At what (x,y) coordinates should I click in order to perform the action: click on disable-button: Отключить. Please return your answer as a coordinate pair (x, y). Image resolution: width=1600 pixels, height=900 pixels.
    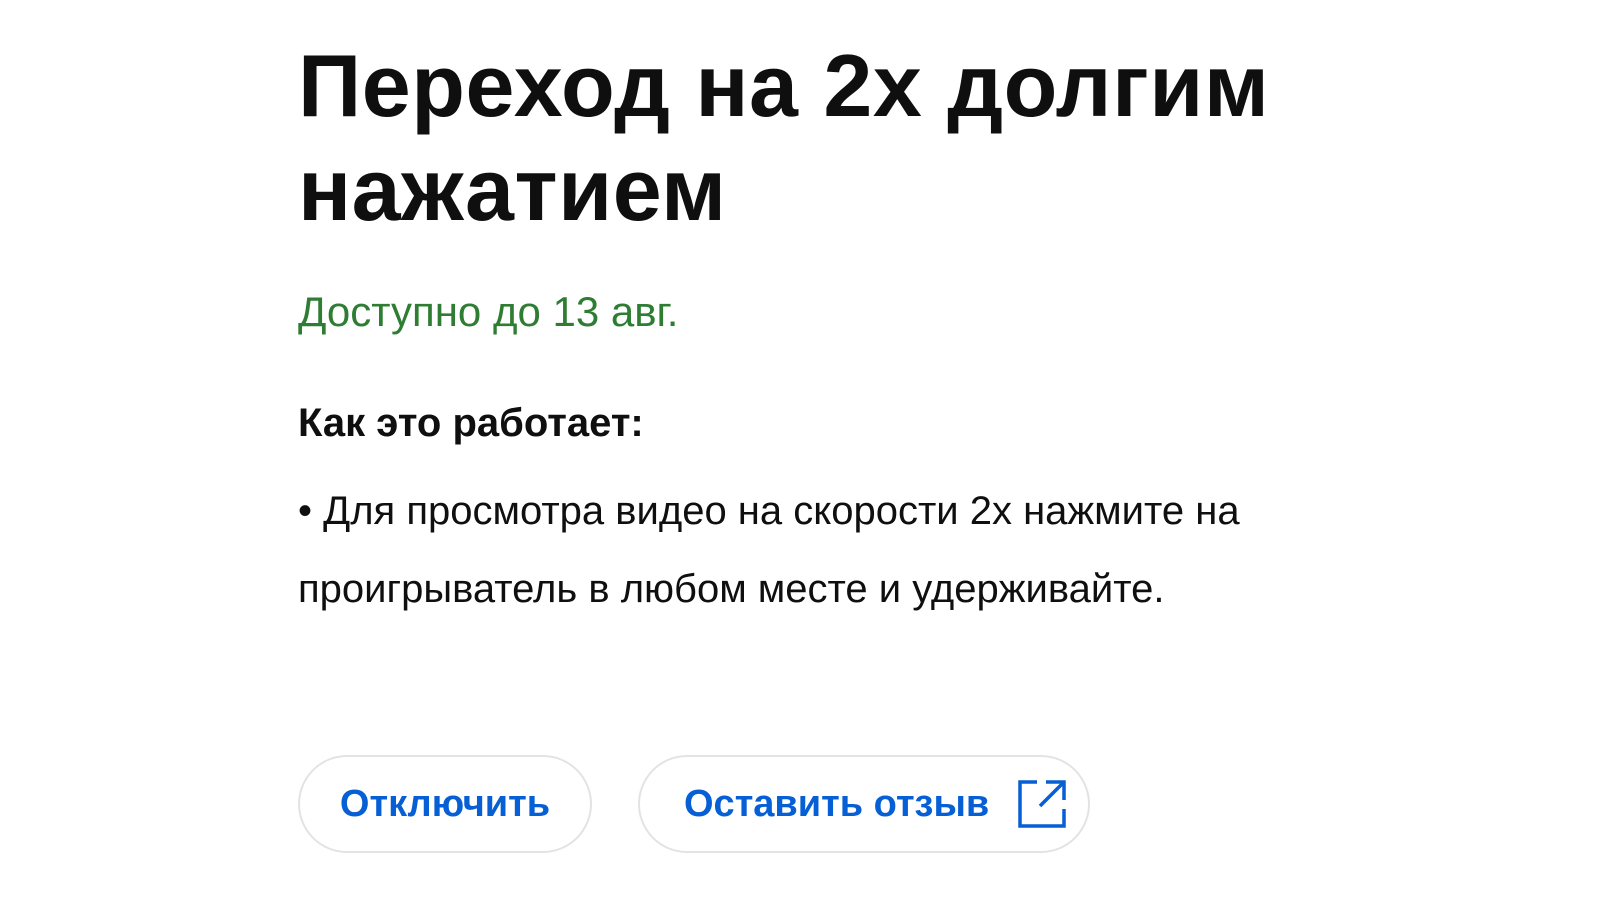
    Looking at the image, I should click on (445, 804).